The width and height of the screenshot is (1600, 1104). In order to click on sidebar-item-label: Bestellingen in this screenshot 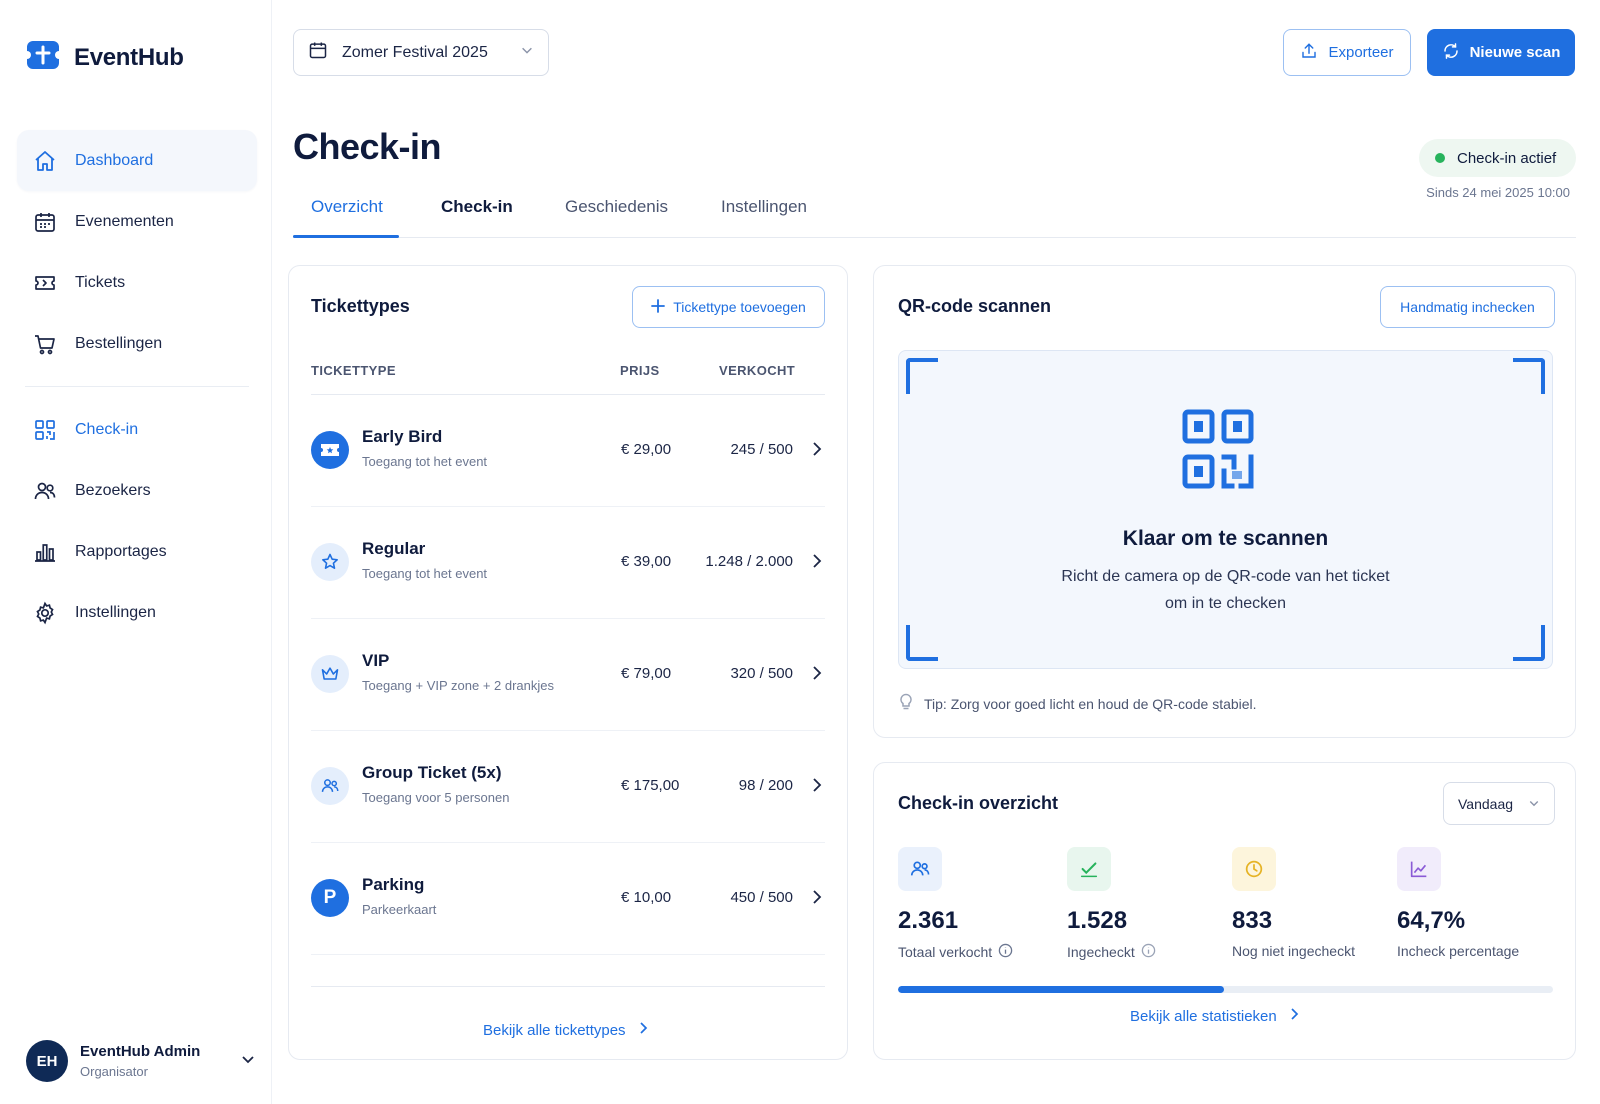, I will do `click(119, 343)`.